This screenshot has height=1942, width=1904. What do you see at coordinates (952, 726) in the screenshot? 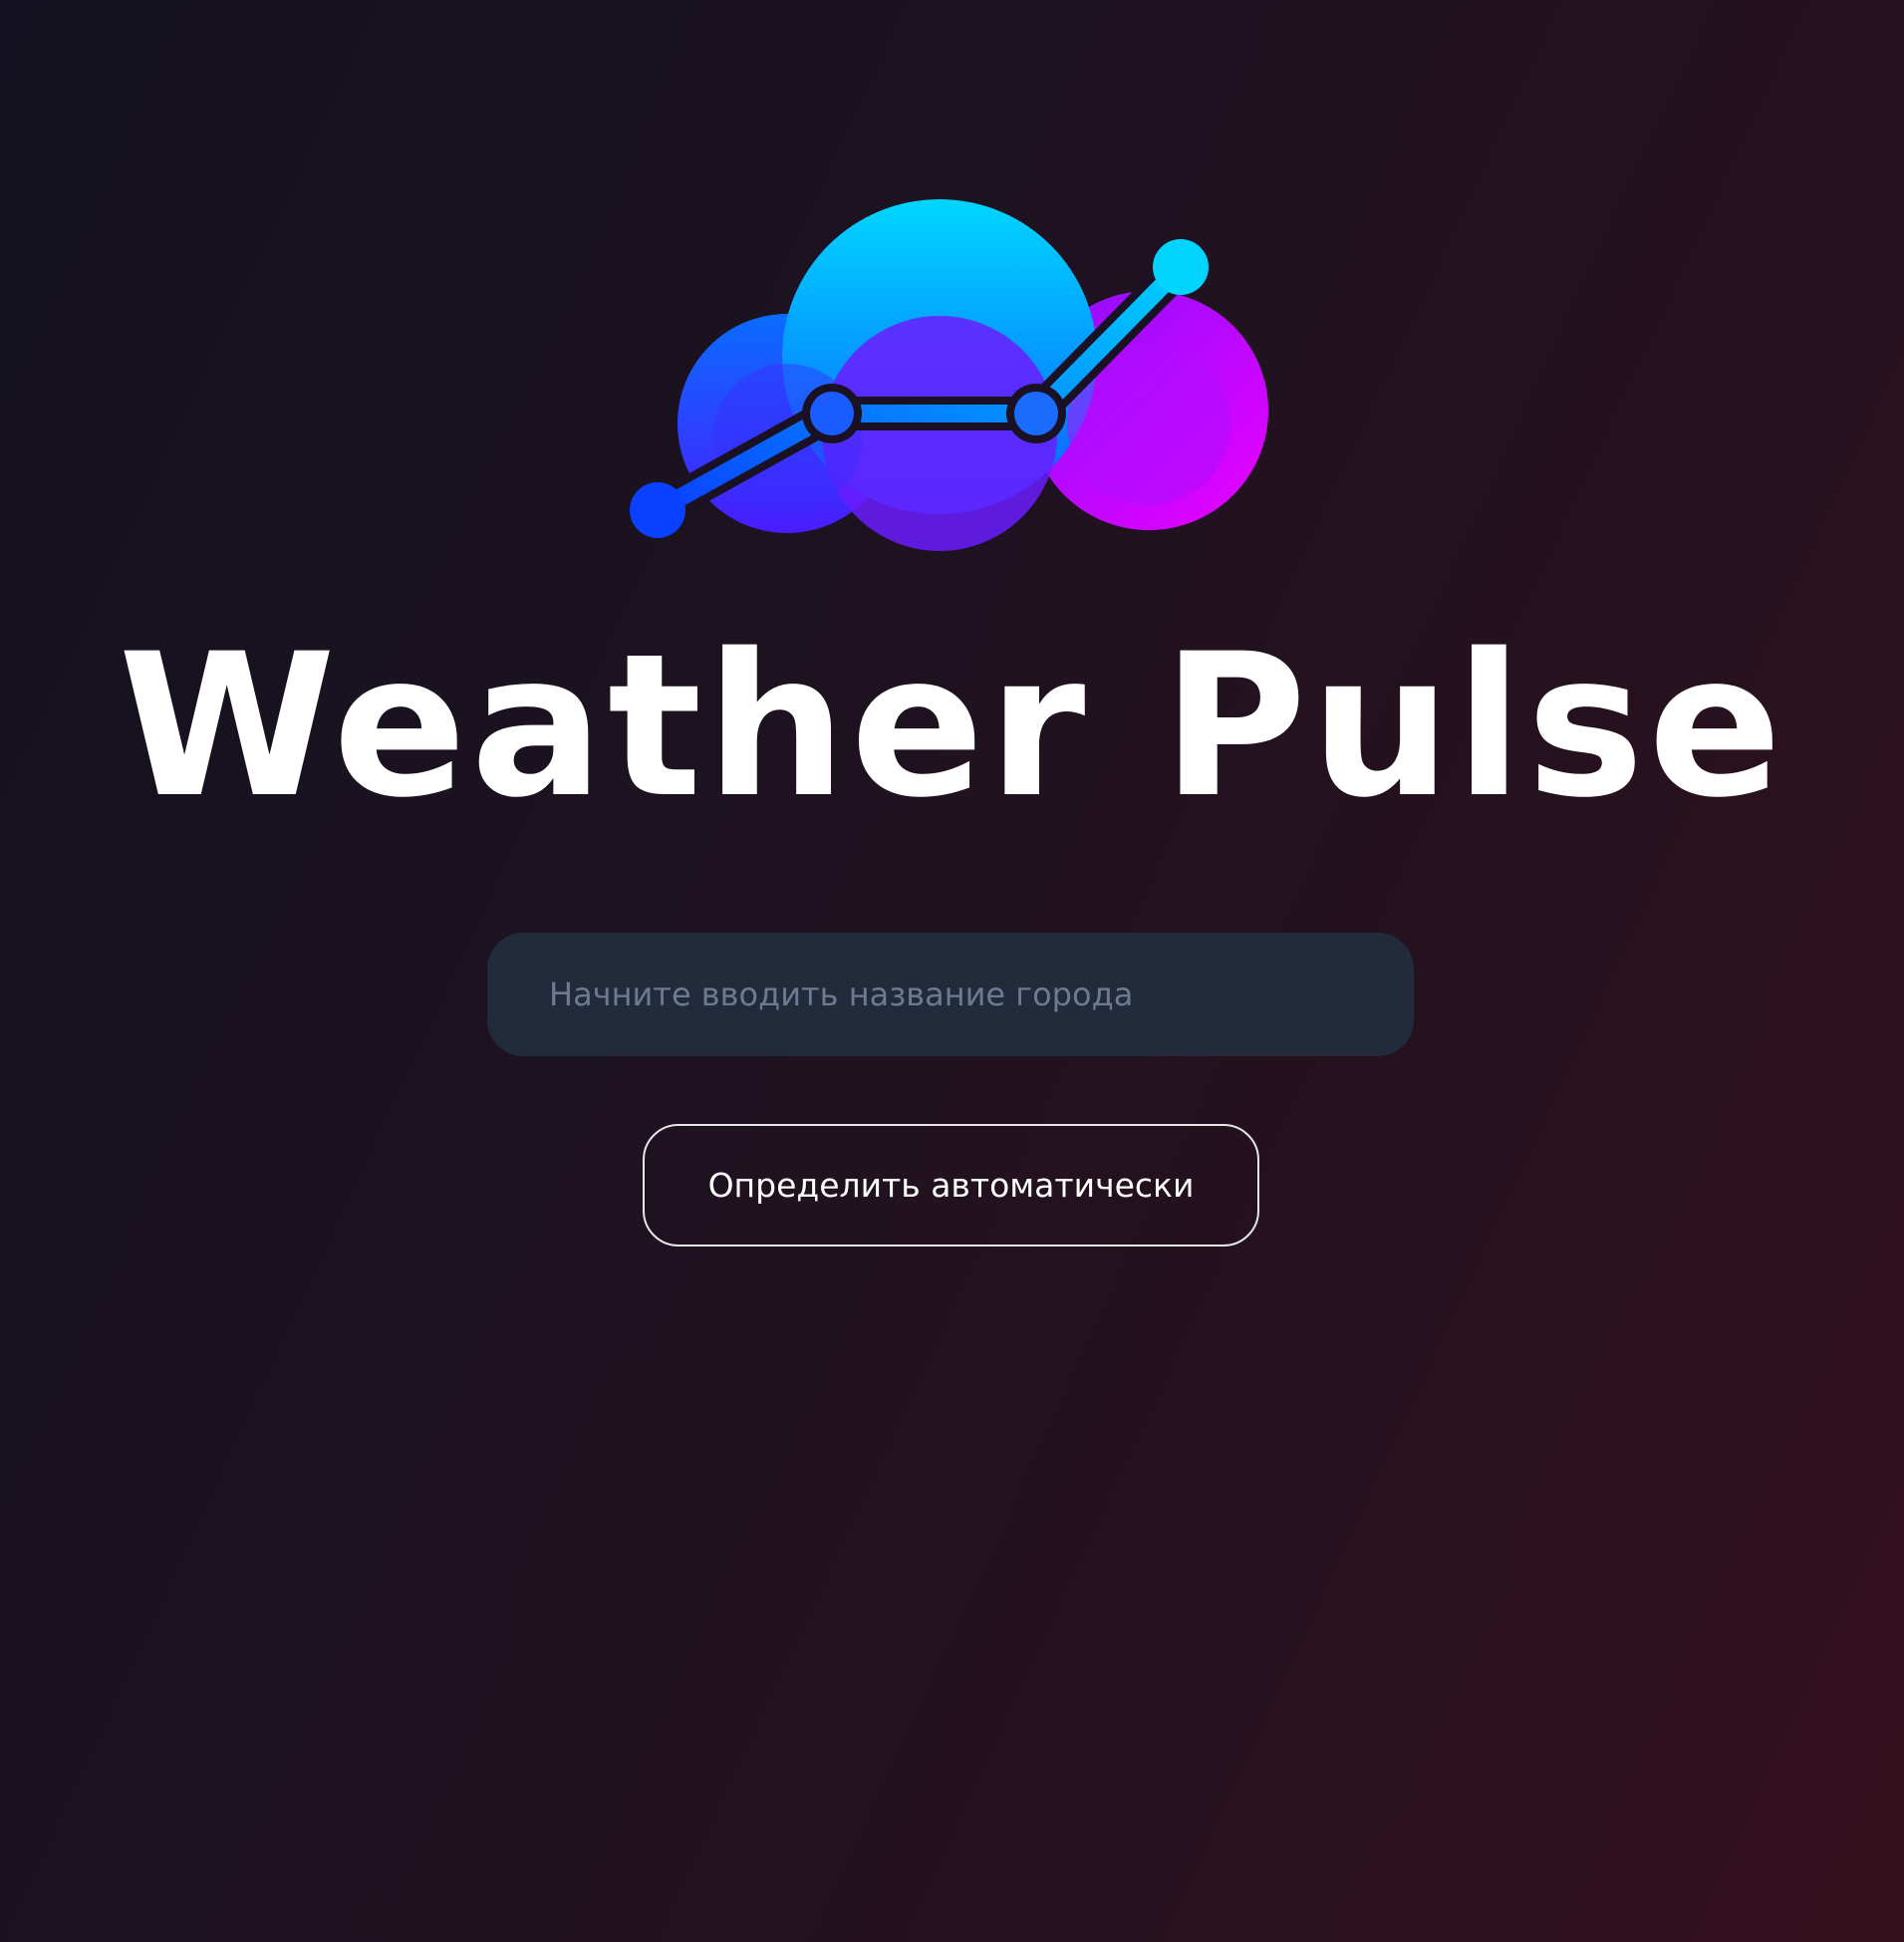
I see `app-title: Weather Pulse` at bounding box center [952, 726].